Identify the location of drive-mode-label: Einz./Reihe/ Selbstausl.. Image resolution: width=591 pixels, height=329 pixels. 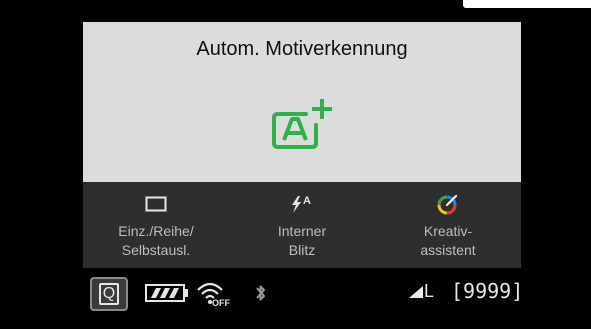
(156, 240).